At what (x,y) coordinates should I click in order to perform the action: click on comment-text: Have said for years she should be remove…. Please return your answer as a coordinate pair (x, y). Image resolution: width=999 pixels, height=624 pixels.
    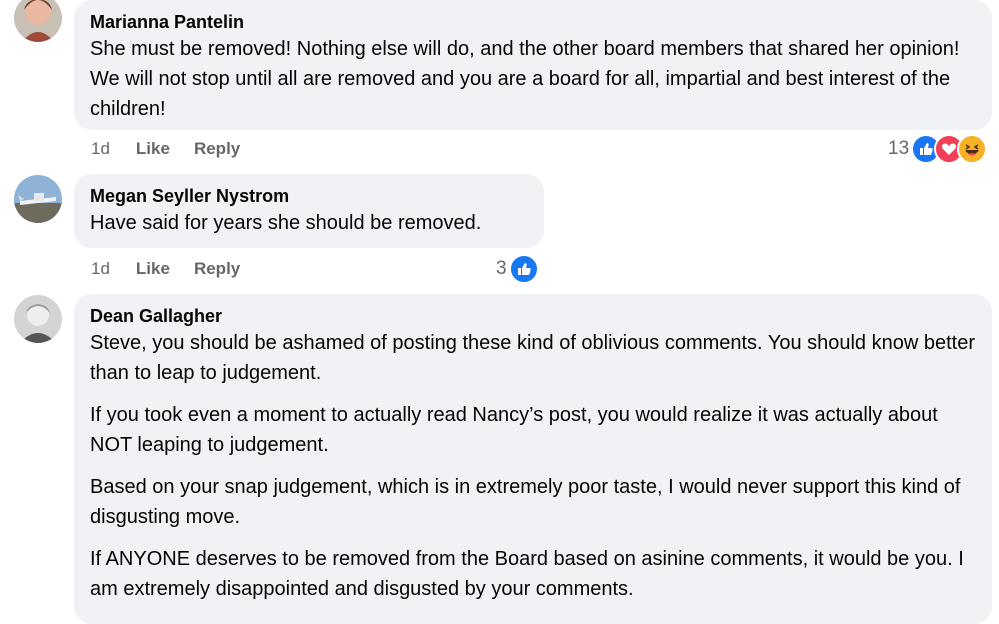
    Looking at the image, I should click on (286, 223).